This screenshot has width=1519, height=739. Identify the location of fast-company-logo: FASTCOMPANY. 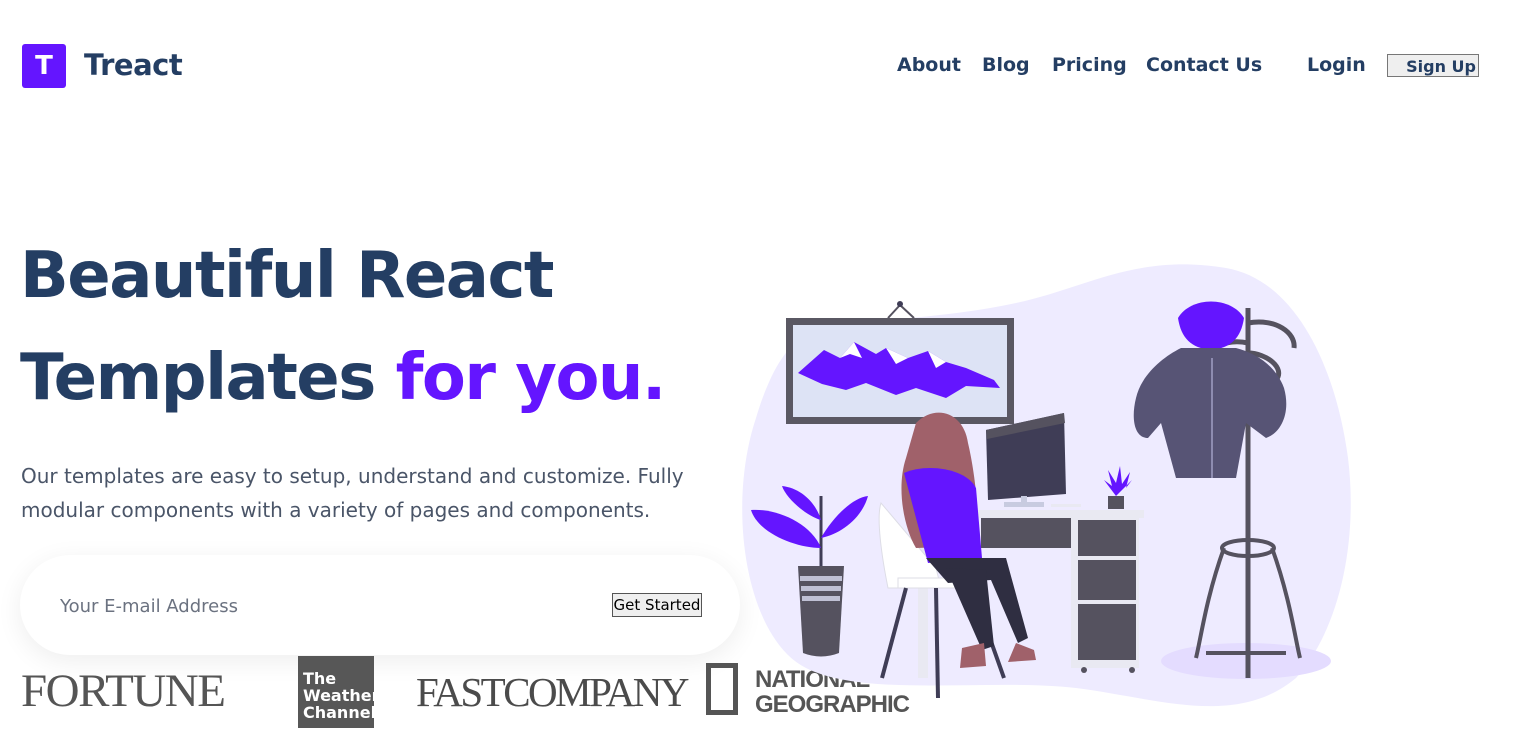
(553, 692).